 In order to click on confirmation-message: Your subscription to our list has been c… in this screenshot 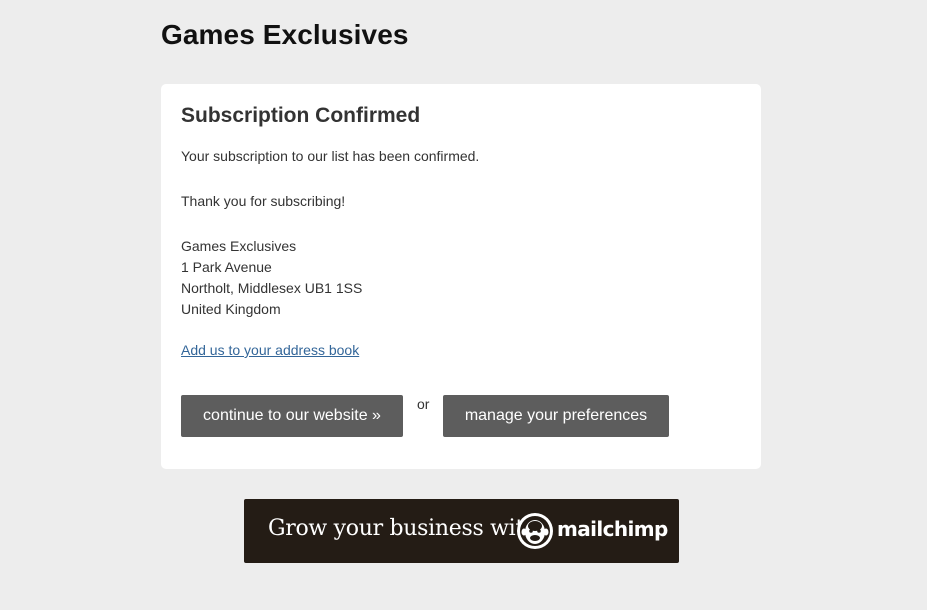, I will do `click(330, 156)`.